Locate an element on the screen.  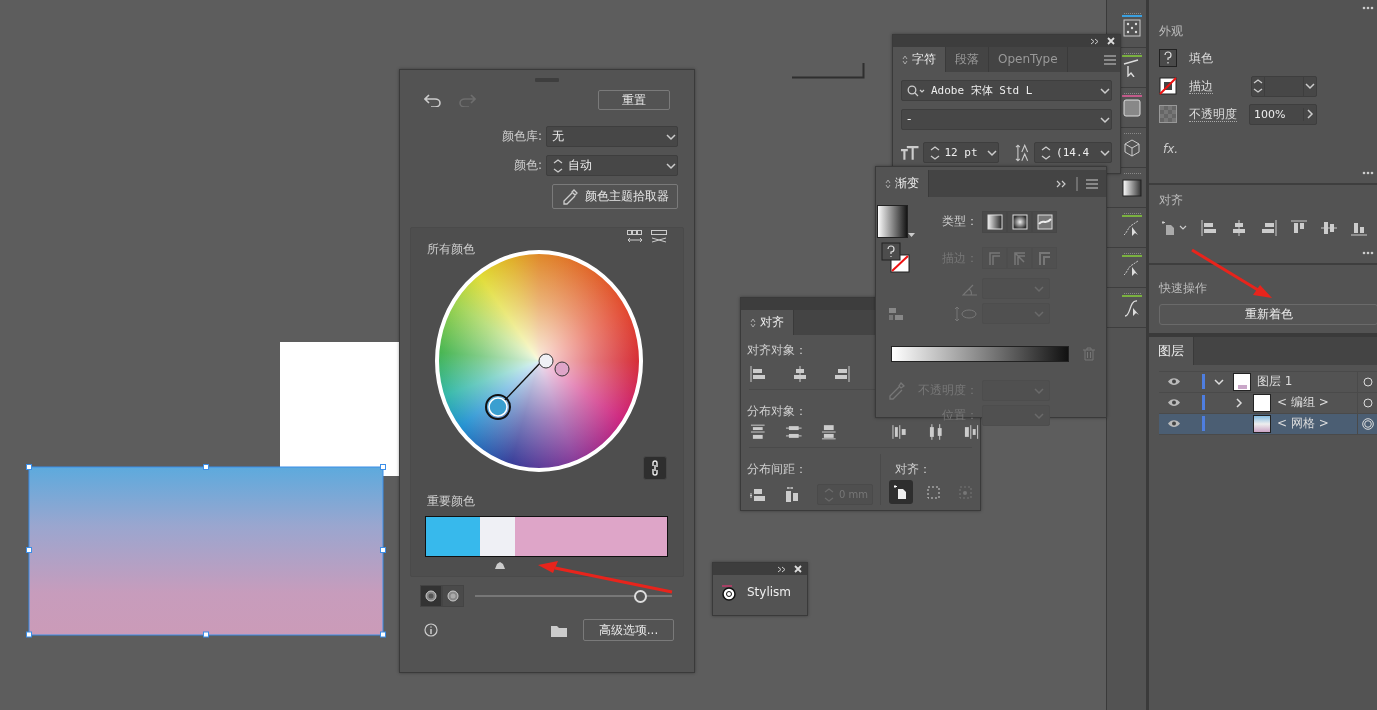
field-label: 类型： is located at coordinates (960, 221).